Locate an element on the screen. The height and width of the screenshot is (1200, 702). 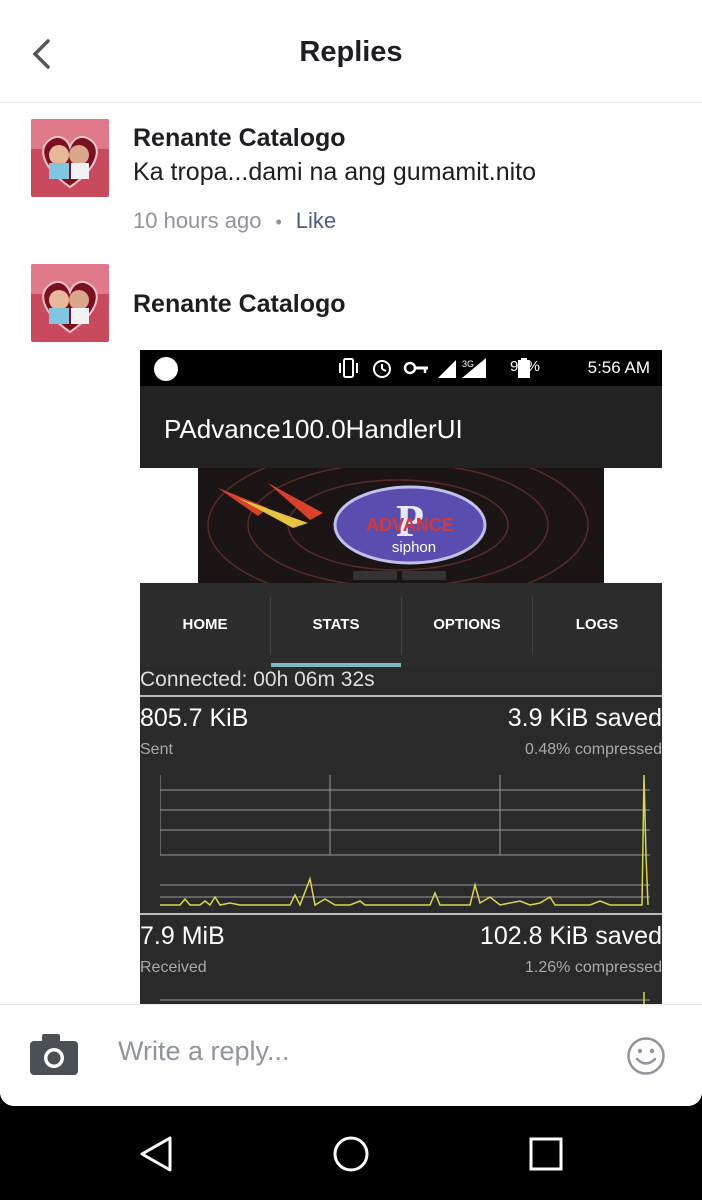
banner: P ADVANCE siphon is located at coordinates (401, 525).